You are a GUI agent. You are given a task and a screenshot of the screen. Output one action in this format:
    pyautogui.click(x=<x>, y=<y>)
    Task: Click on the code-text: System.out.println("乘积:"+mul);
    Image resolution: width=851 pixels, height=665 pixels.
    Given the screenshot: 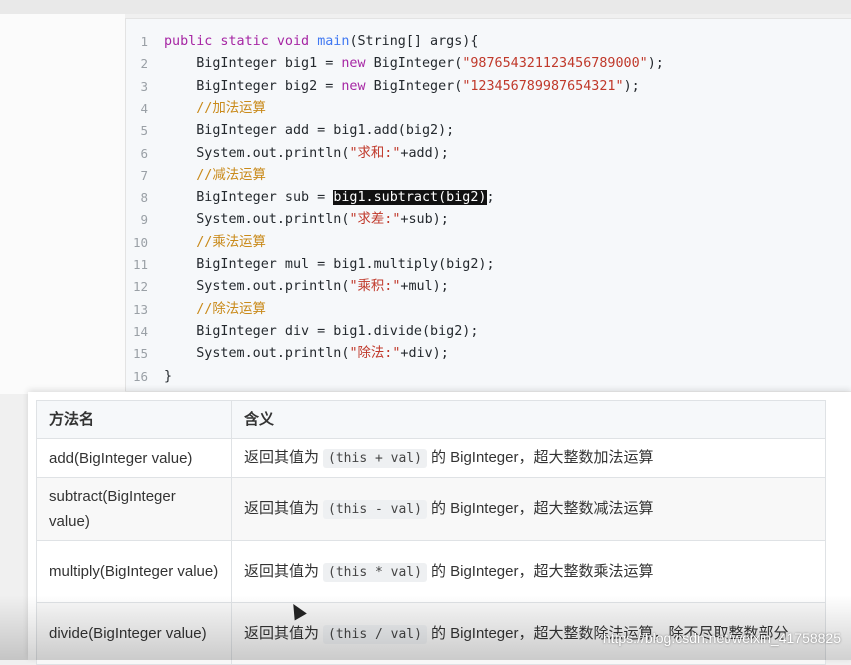 What is the action you would take?
    pyautogui.click(x=306, y=287)
    